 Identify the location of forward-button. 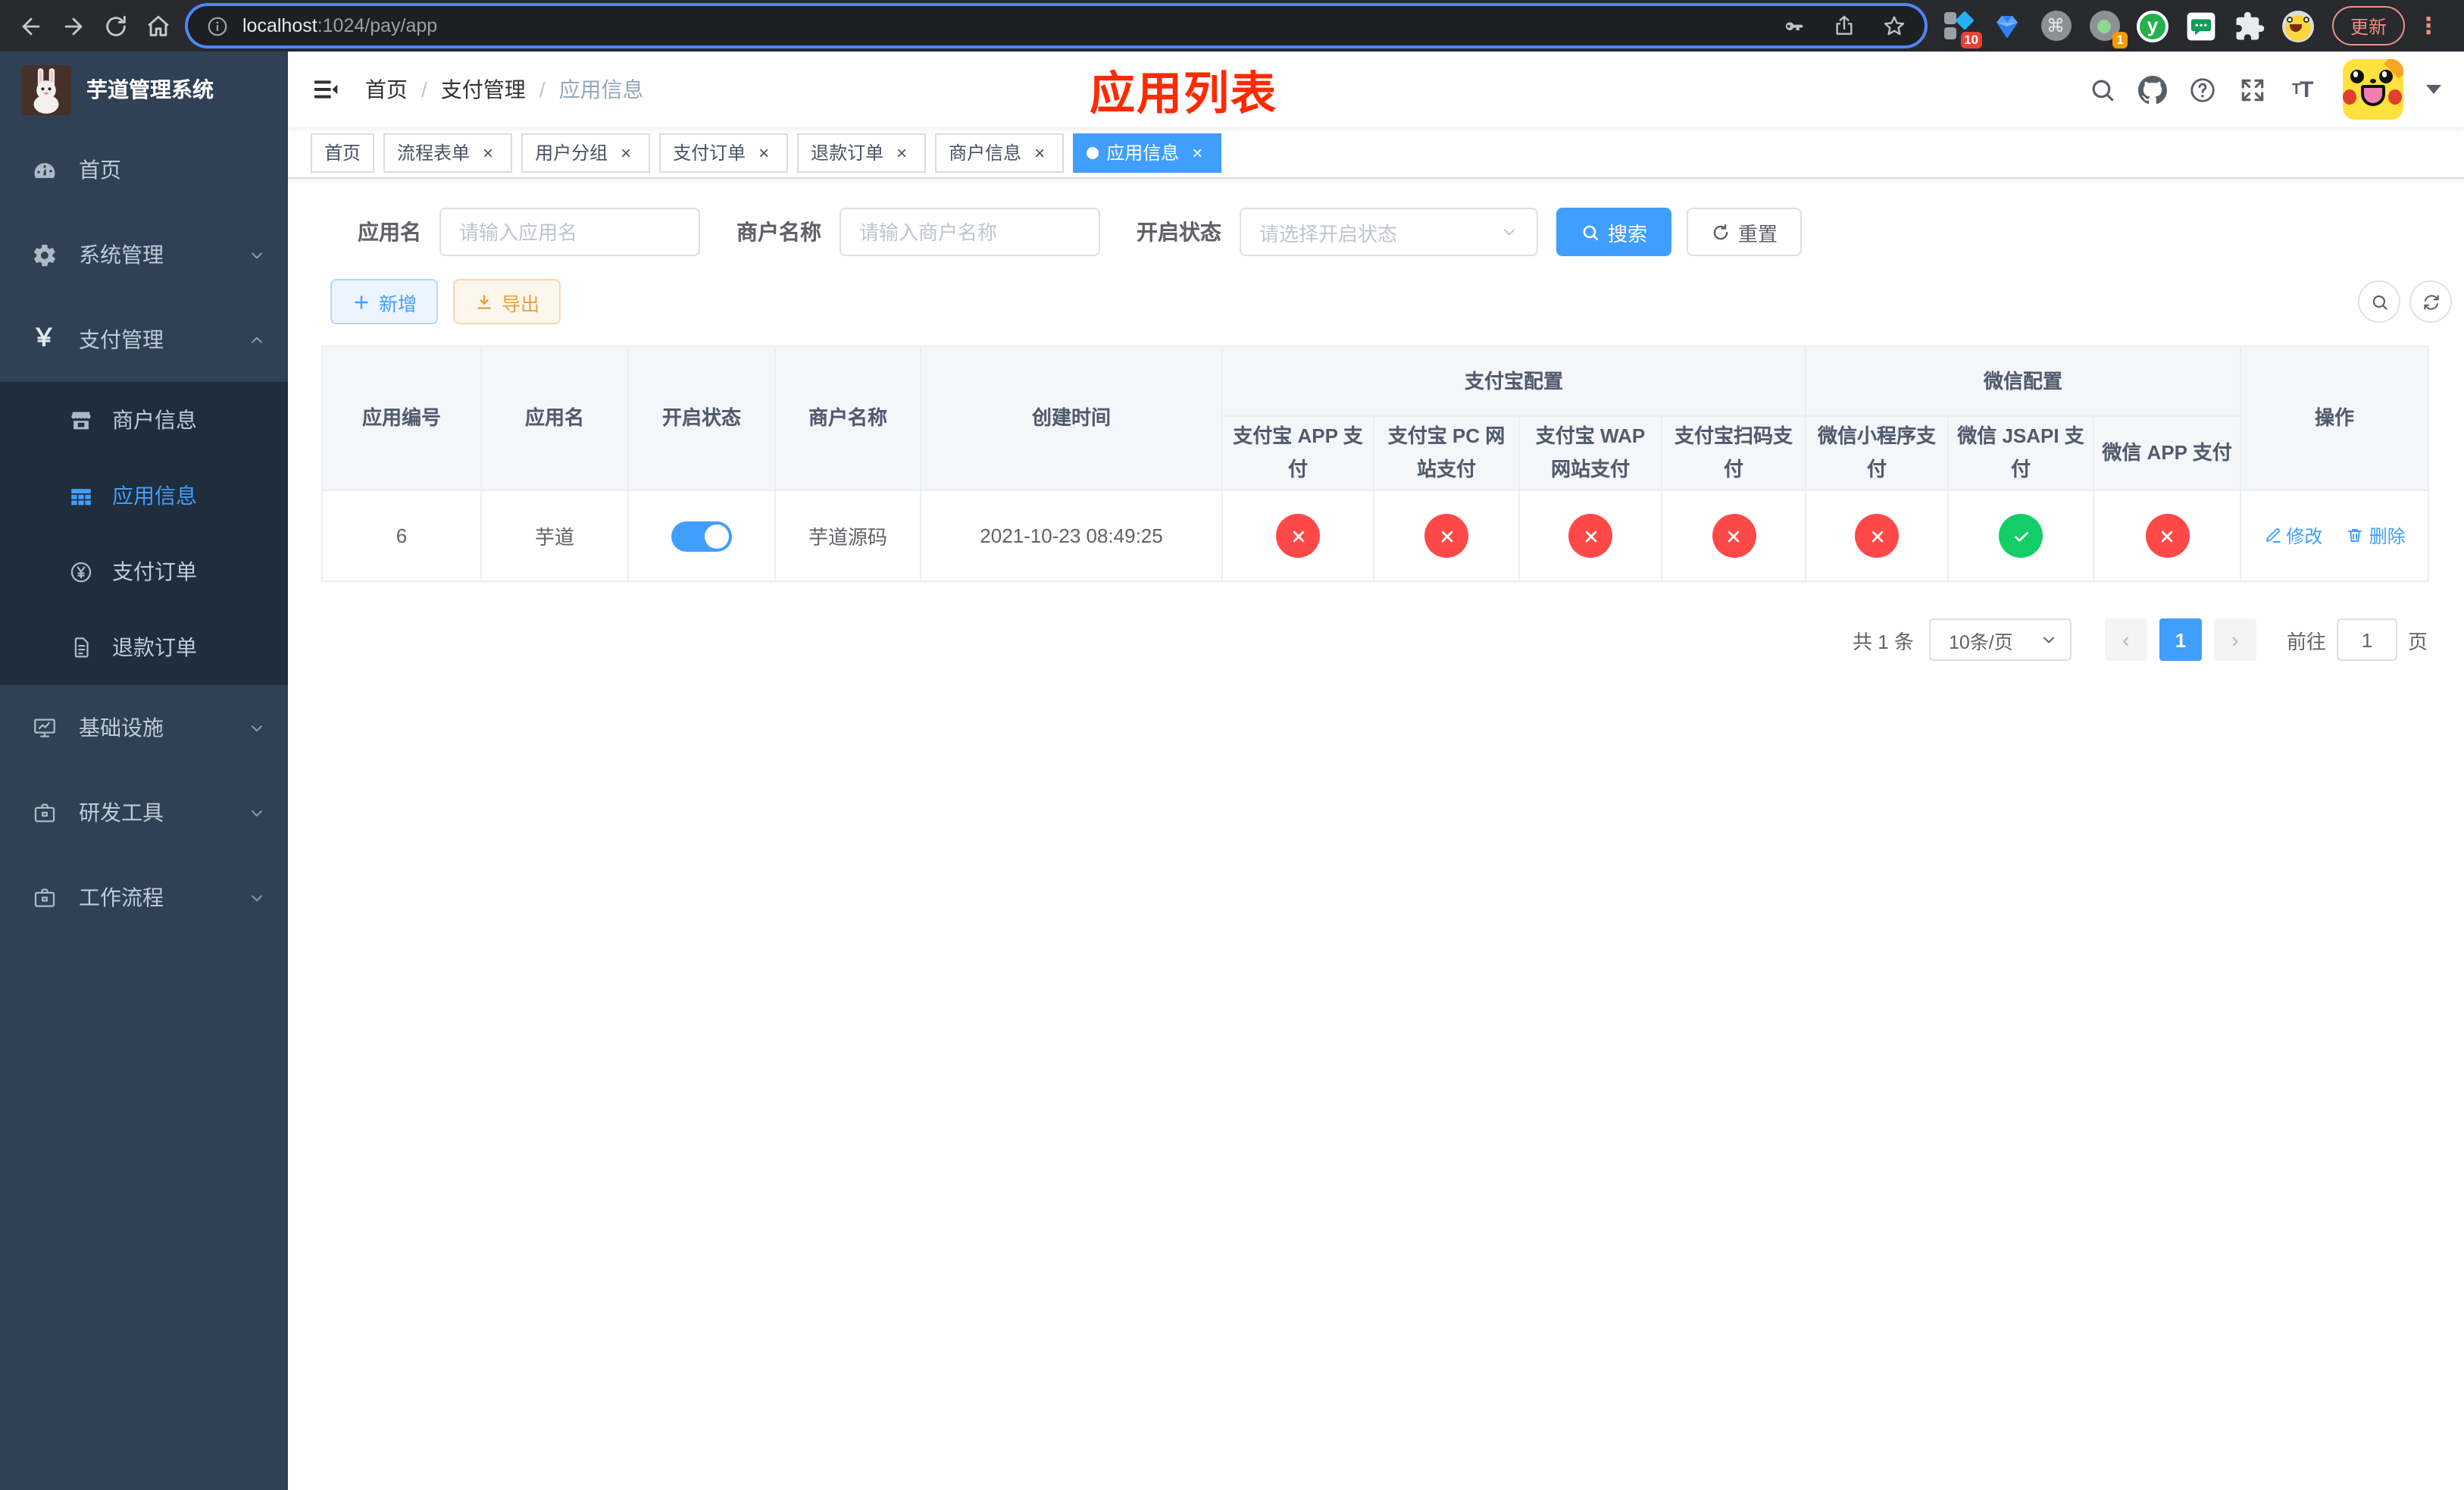
(73, 26).